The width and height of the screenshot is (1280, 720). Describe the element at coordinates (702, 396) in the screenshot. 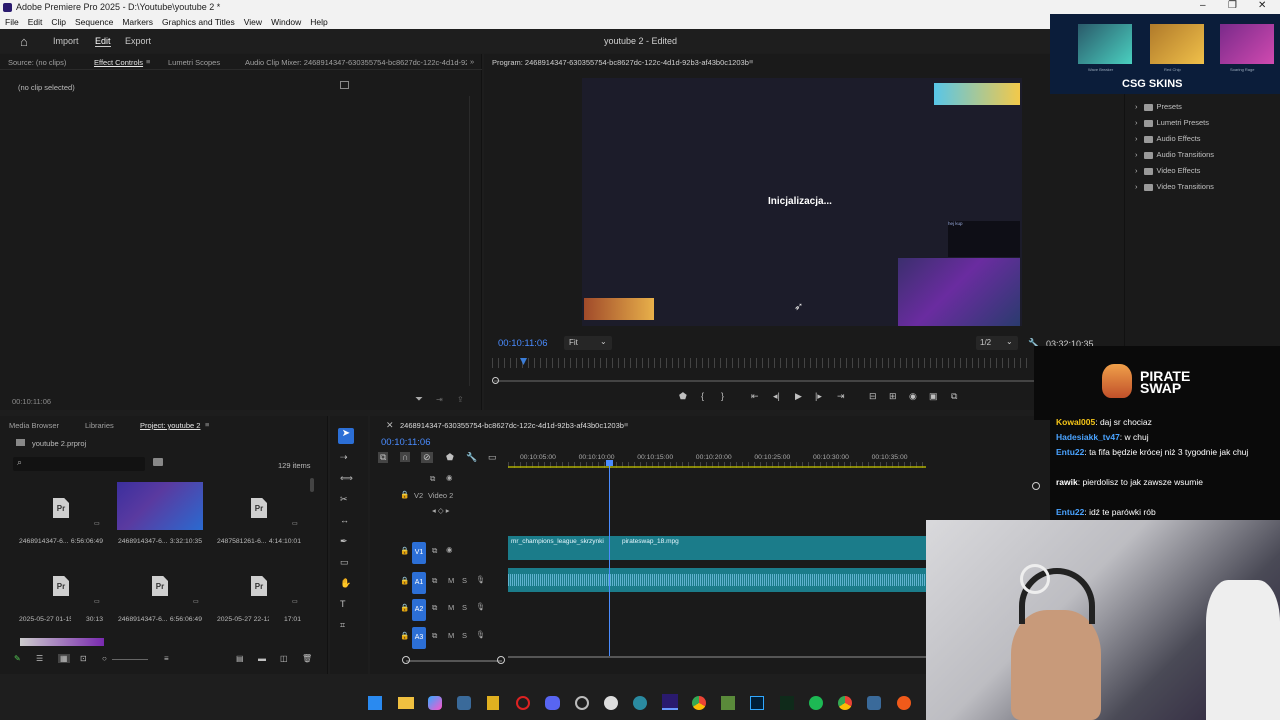

I see `mark-in-icon: {` at that location.